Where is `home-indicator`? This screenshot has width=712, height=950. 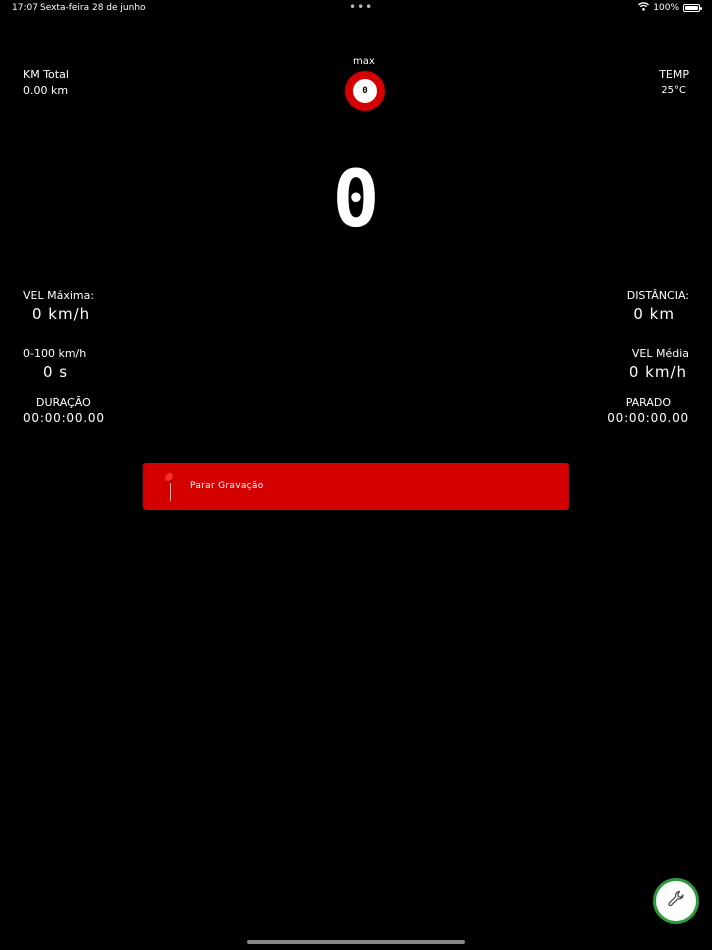 home-indicator is located at coordinates (356, 942).